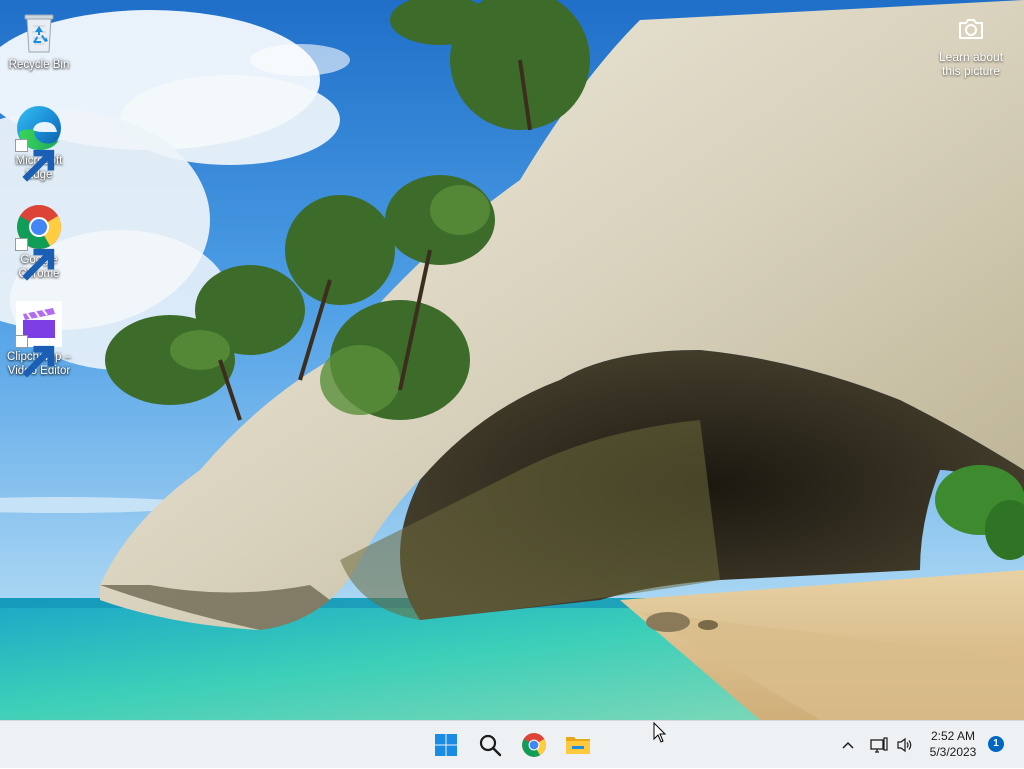 This screenshot has width=1024, height=769. I want to click on desktop-icon-clipchamp: Clipchamp – Video Editor, so click(39, 339).